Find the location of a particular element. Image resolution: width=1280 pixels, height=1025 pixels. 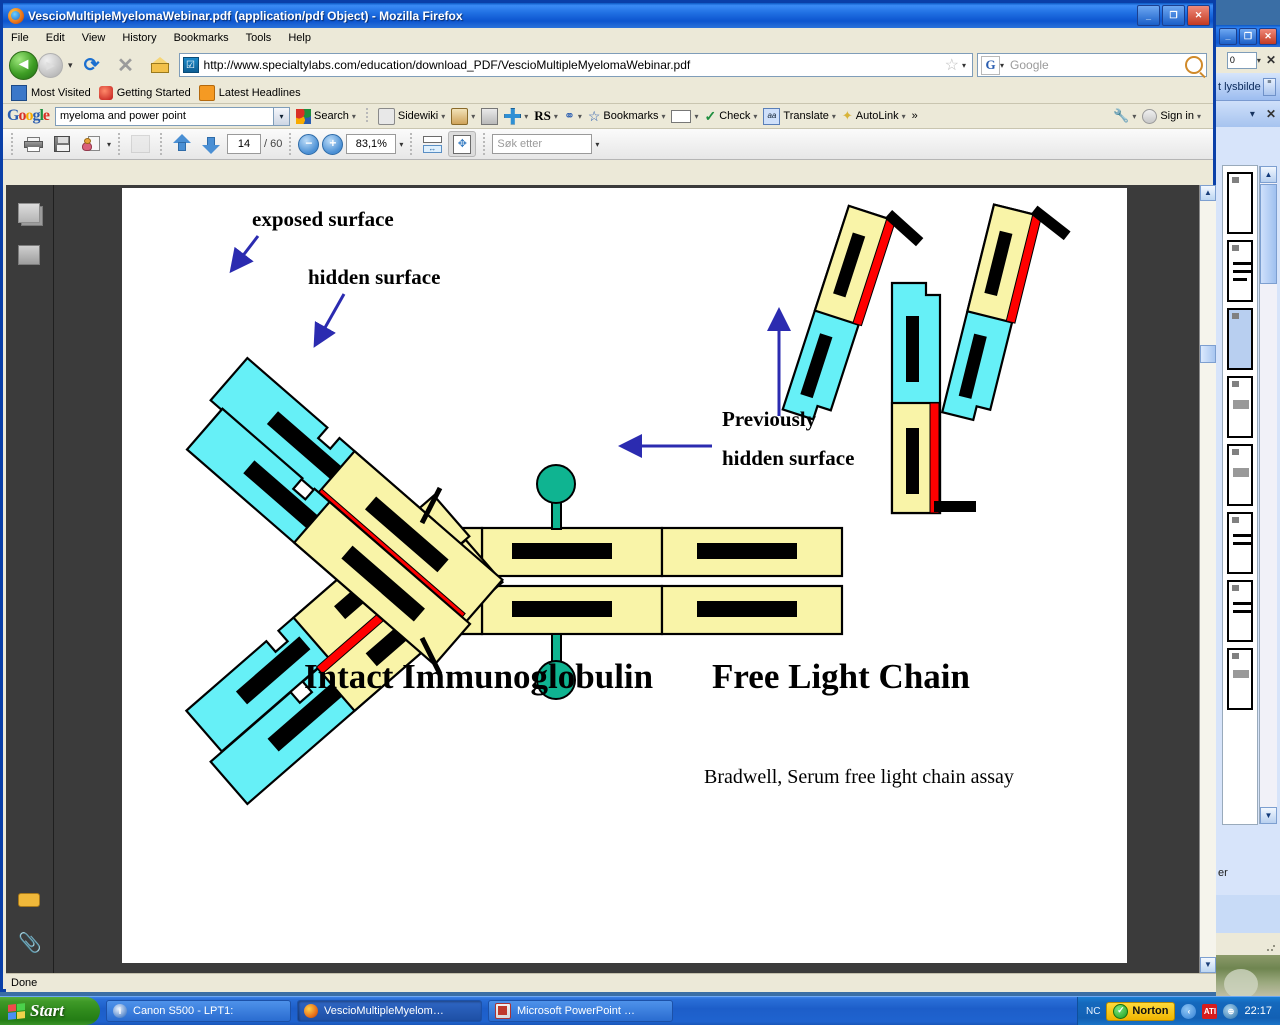

page-number-input: 14 is located at coordinates (244, 144).